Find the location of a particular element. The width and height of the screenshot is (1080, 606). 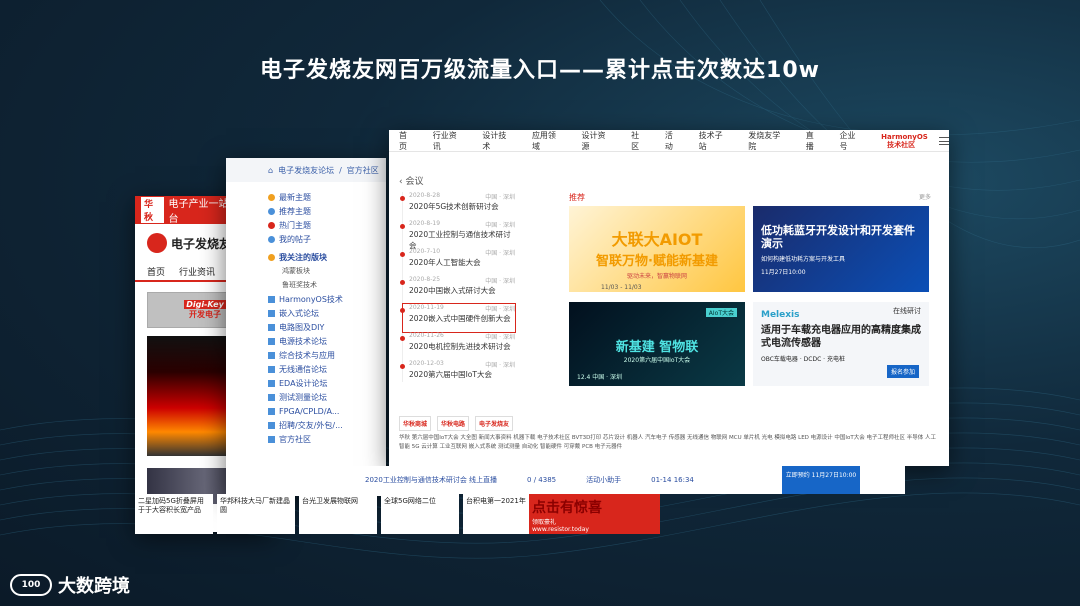

forum-item: 测试测量论坛 is located at coordinates (316, 397).